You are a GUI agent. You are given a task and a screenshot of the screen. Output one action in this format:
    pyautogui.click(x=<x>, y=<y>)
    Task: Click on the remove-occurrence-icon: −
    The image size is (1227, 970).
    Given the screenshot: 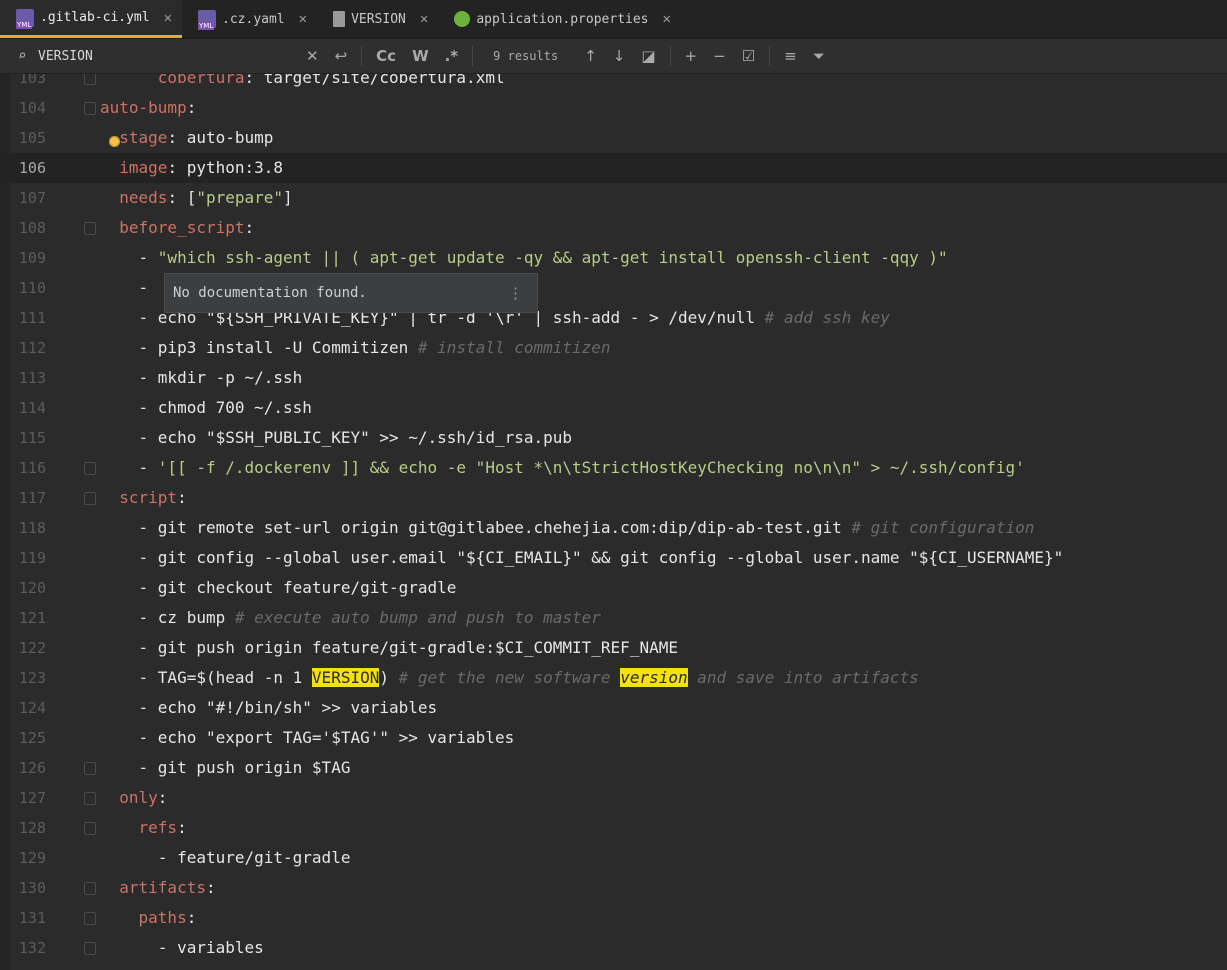 What is the action you would take?
    pyautogui.click(x=719, y=56)
    